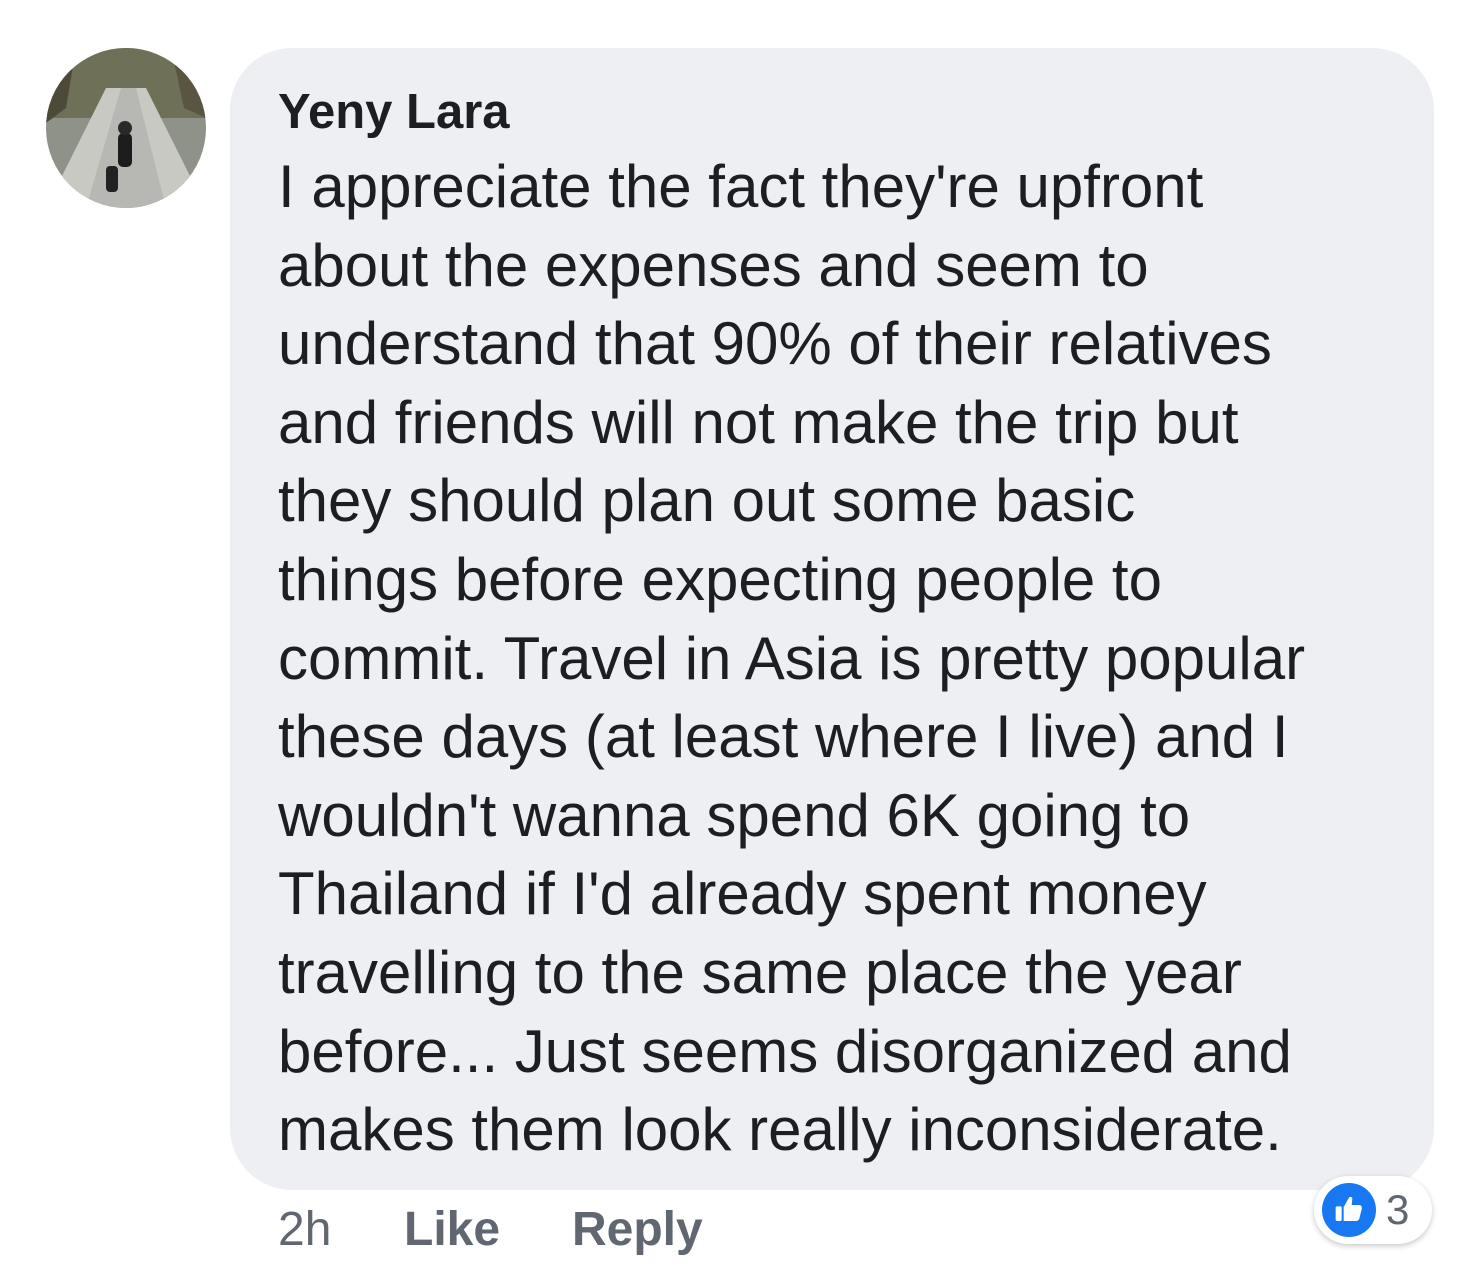  What do you see at coordinates (742, 894) in the screenshot?
I see `comment-text-line: Thailand if I'd already spent money` at bounding box center [742, 894].